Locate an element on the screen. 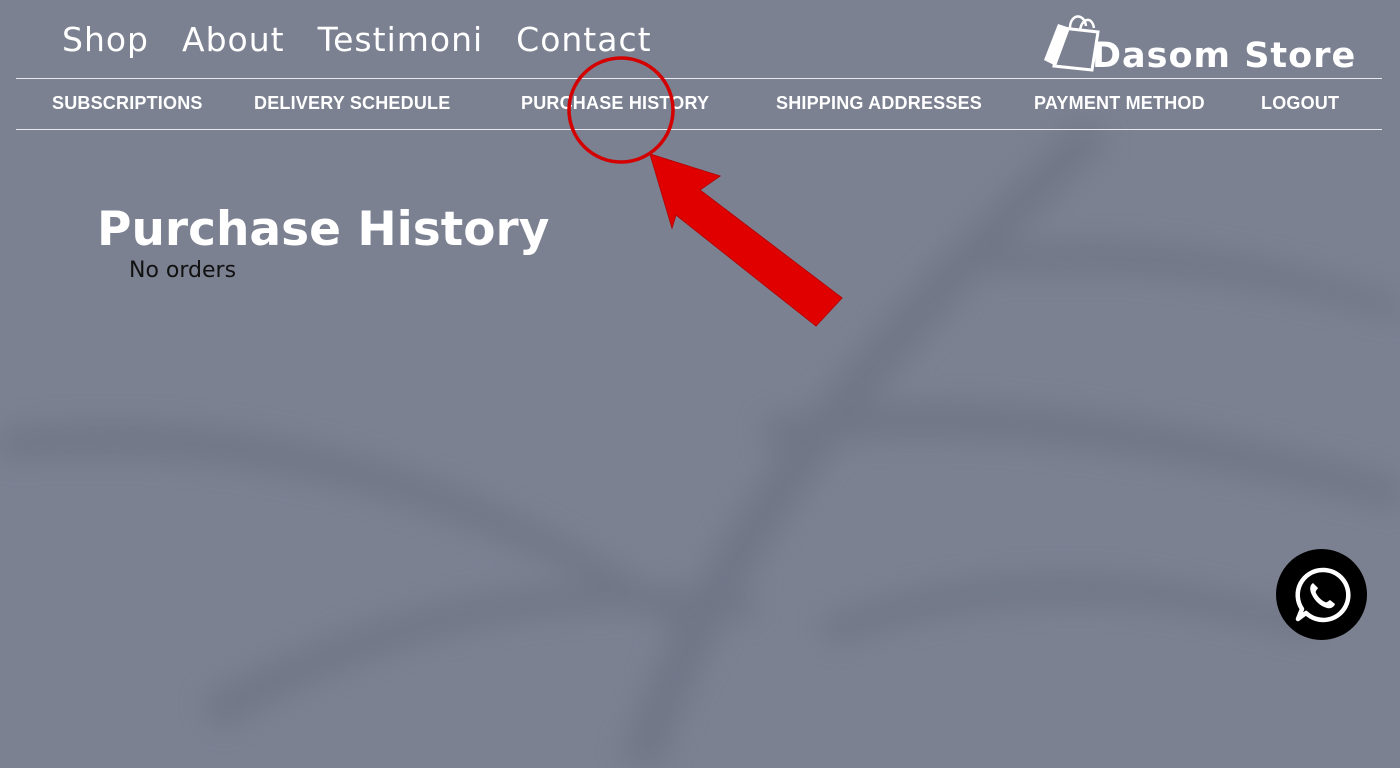 The height and width of the screenshot is (768, 1400). empty-orders-message: No orders is located at coordinates (183, 270).